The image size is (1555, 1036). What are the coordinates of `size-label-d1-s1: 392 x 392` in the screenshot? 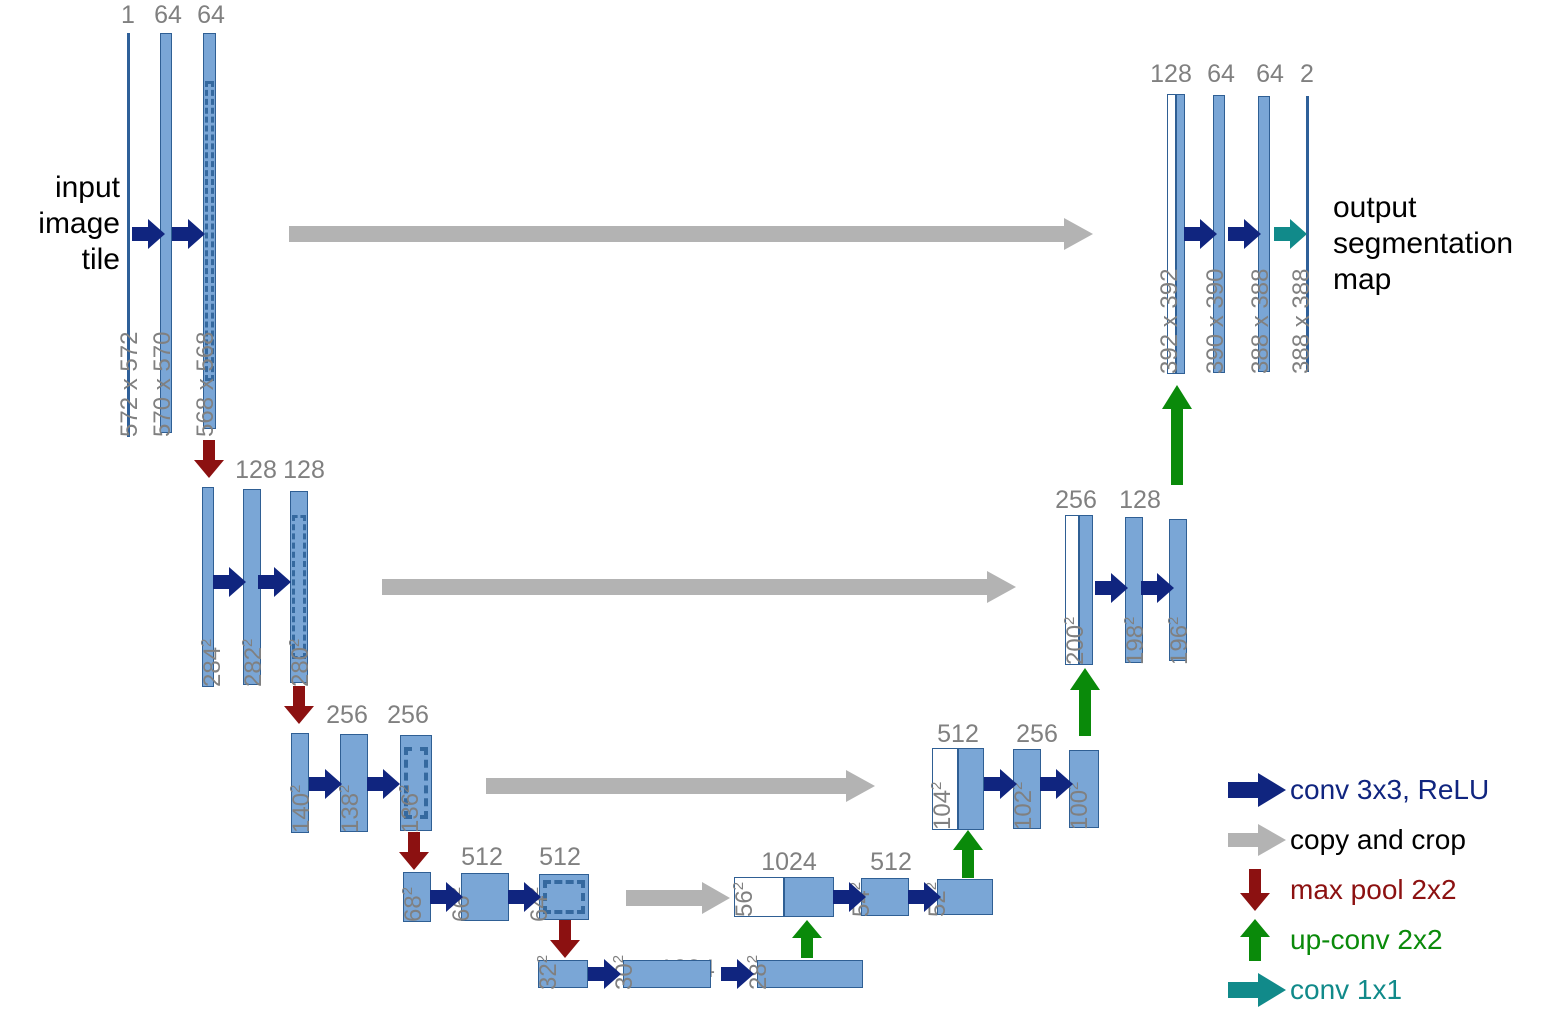 It's located at (1169, 321).